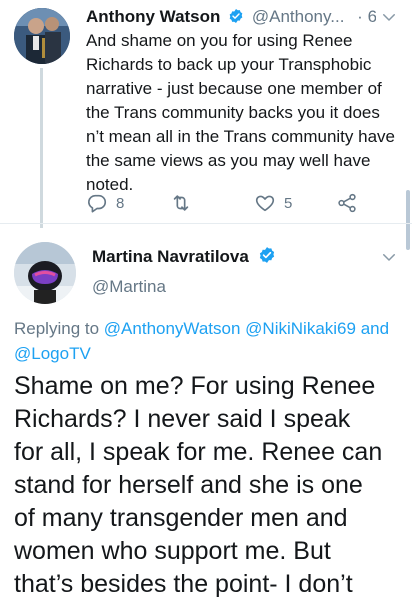 The height and width of the screenshot is (600, 412). Describe the element at coordinates (120, 203) in the screenshot. I see `reply-count: 8` at that location.